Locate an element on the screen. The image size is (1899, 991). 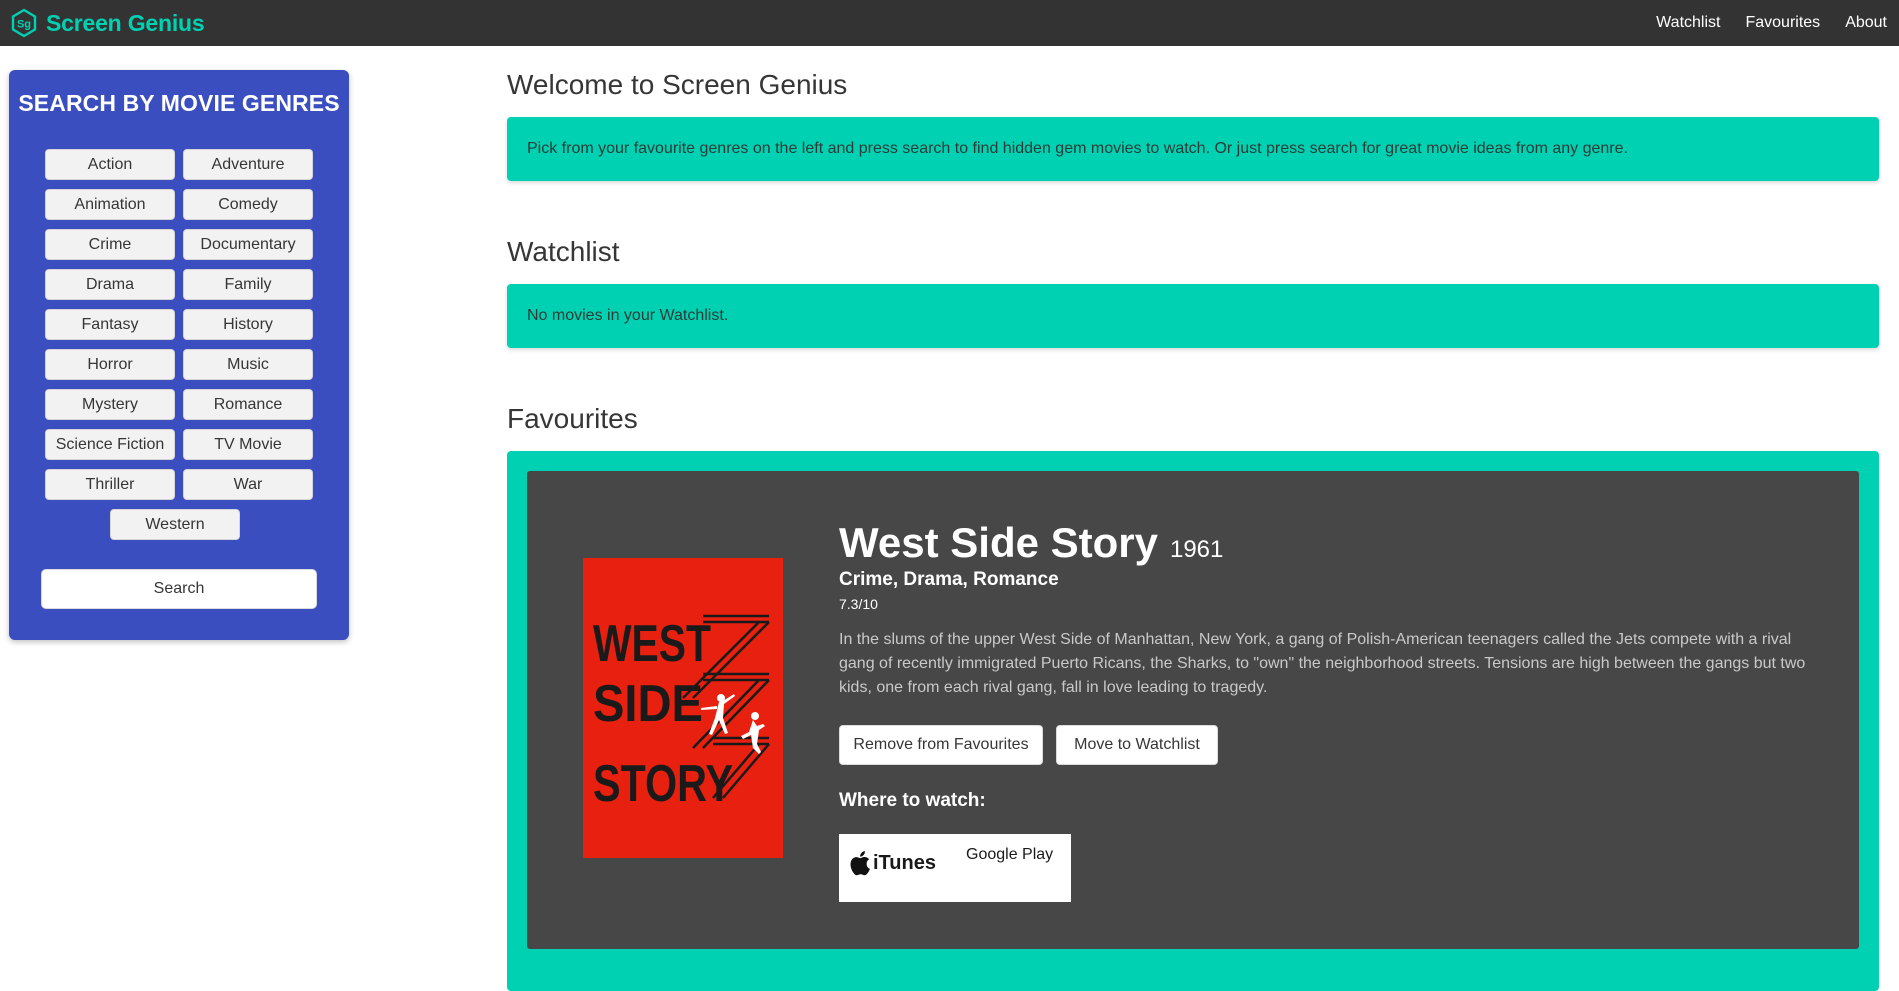
nav-link-watchlist: Watchlist is located at coordinates (1688, 23).